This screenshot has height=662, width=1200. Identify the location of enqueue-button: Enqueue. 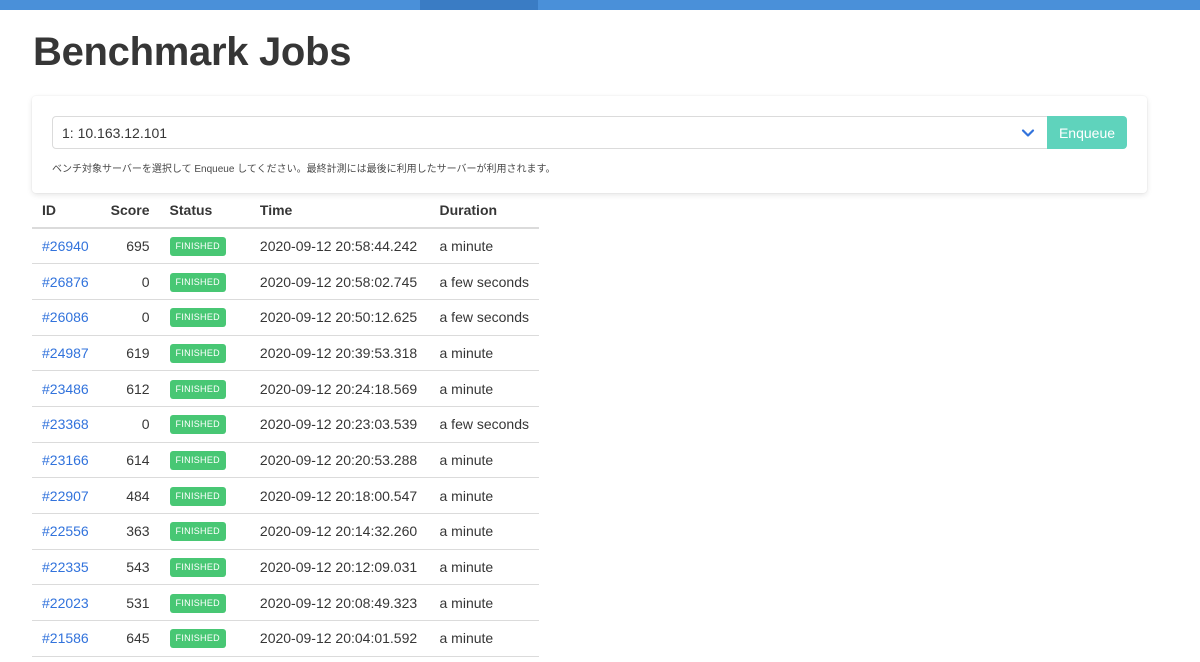
(1087, 132).